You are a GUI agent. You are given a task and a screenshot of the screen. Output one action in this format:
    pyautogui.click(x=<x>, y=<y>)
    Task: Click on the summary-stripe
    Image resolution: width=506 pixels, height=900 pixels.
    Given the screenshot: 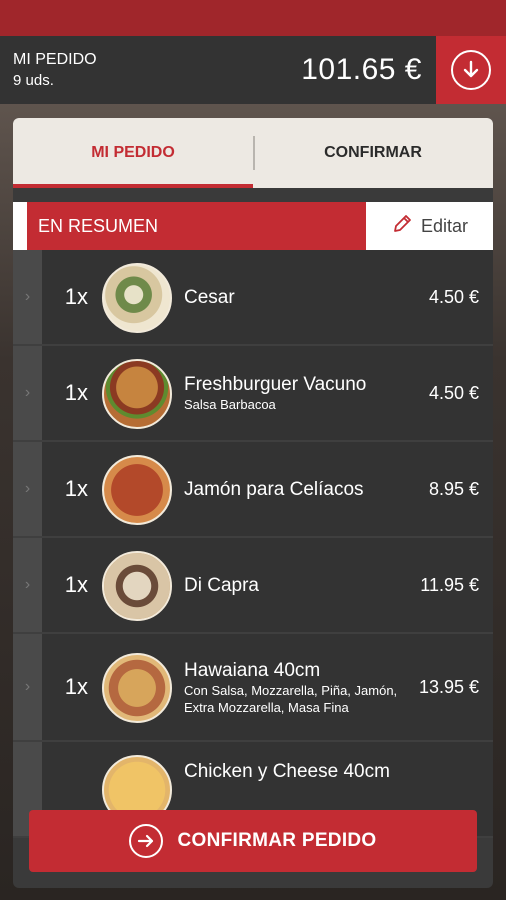 What is the action you would take?
    pyautogui.click(x=20, y=226)
    